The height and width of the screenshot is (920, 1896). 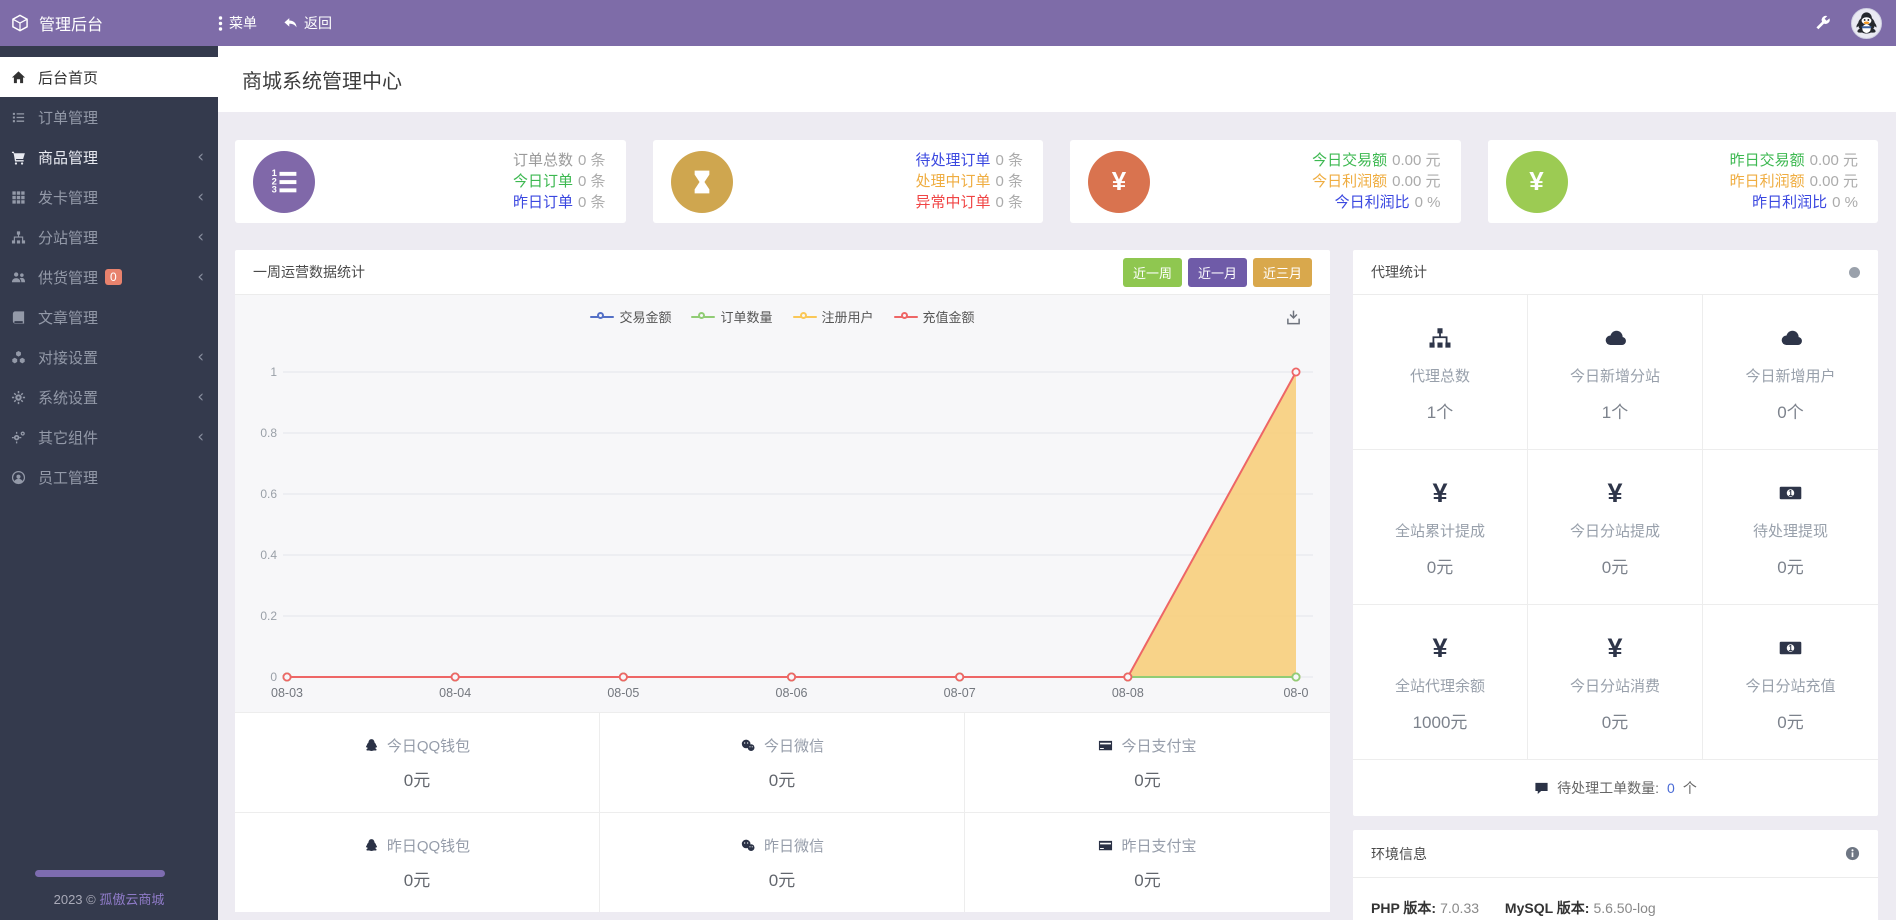 I want to click on stat-label: 今日利润比, so click(x=1372, y=202).